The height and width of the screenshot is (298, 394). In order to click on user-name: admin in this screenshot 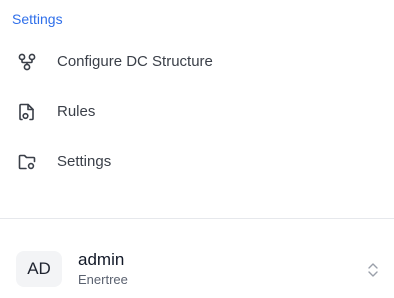, I will do `click(101, 259)`.